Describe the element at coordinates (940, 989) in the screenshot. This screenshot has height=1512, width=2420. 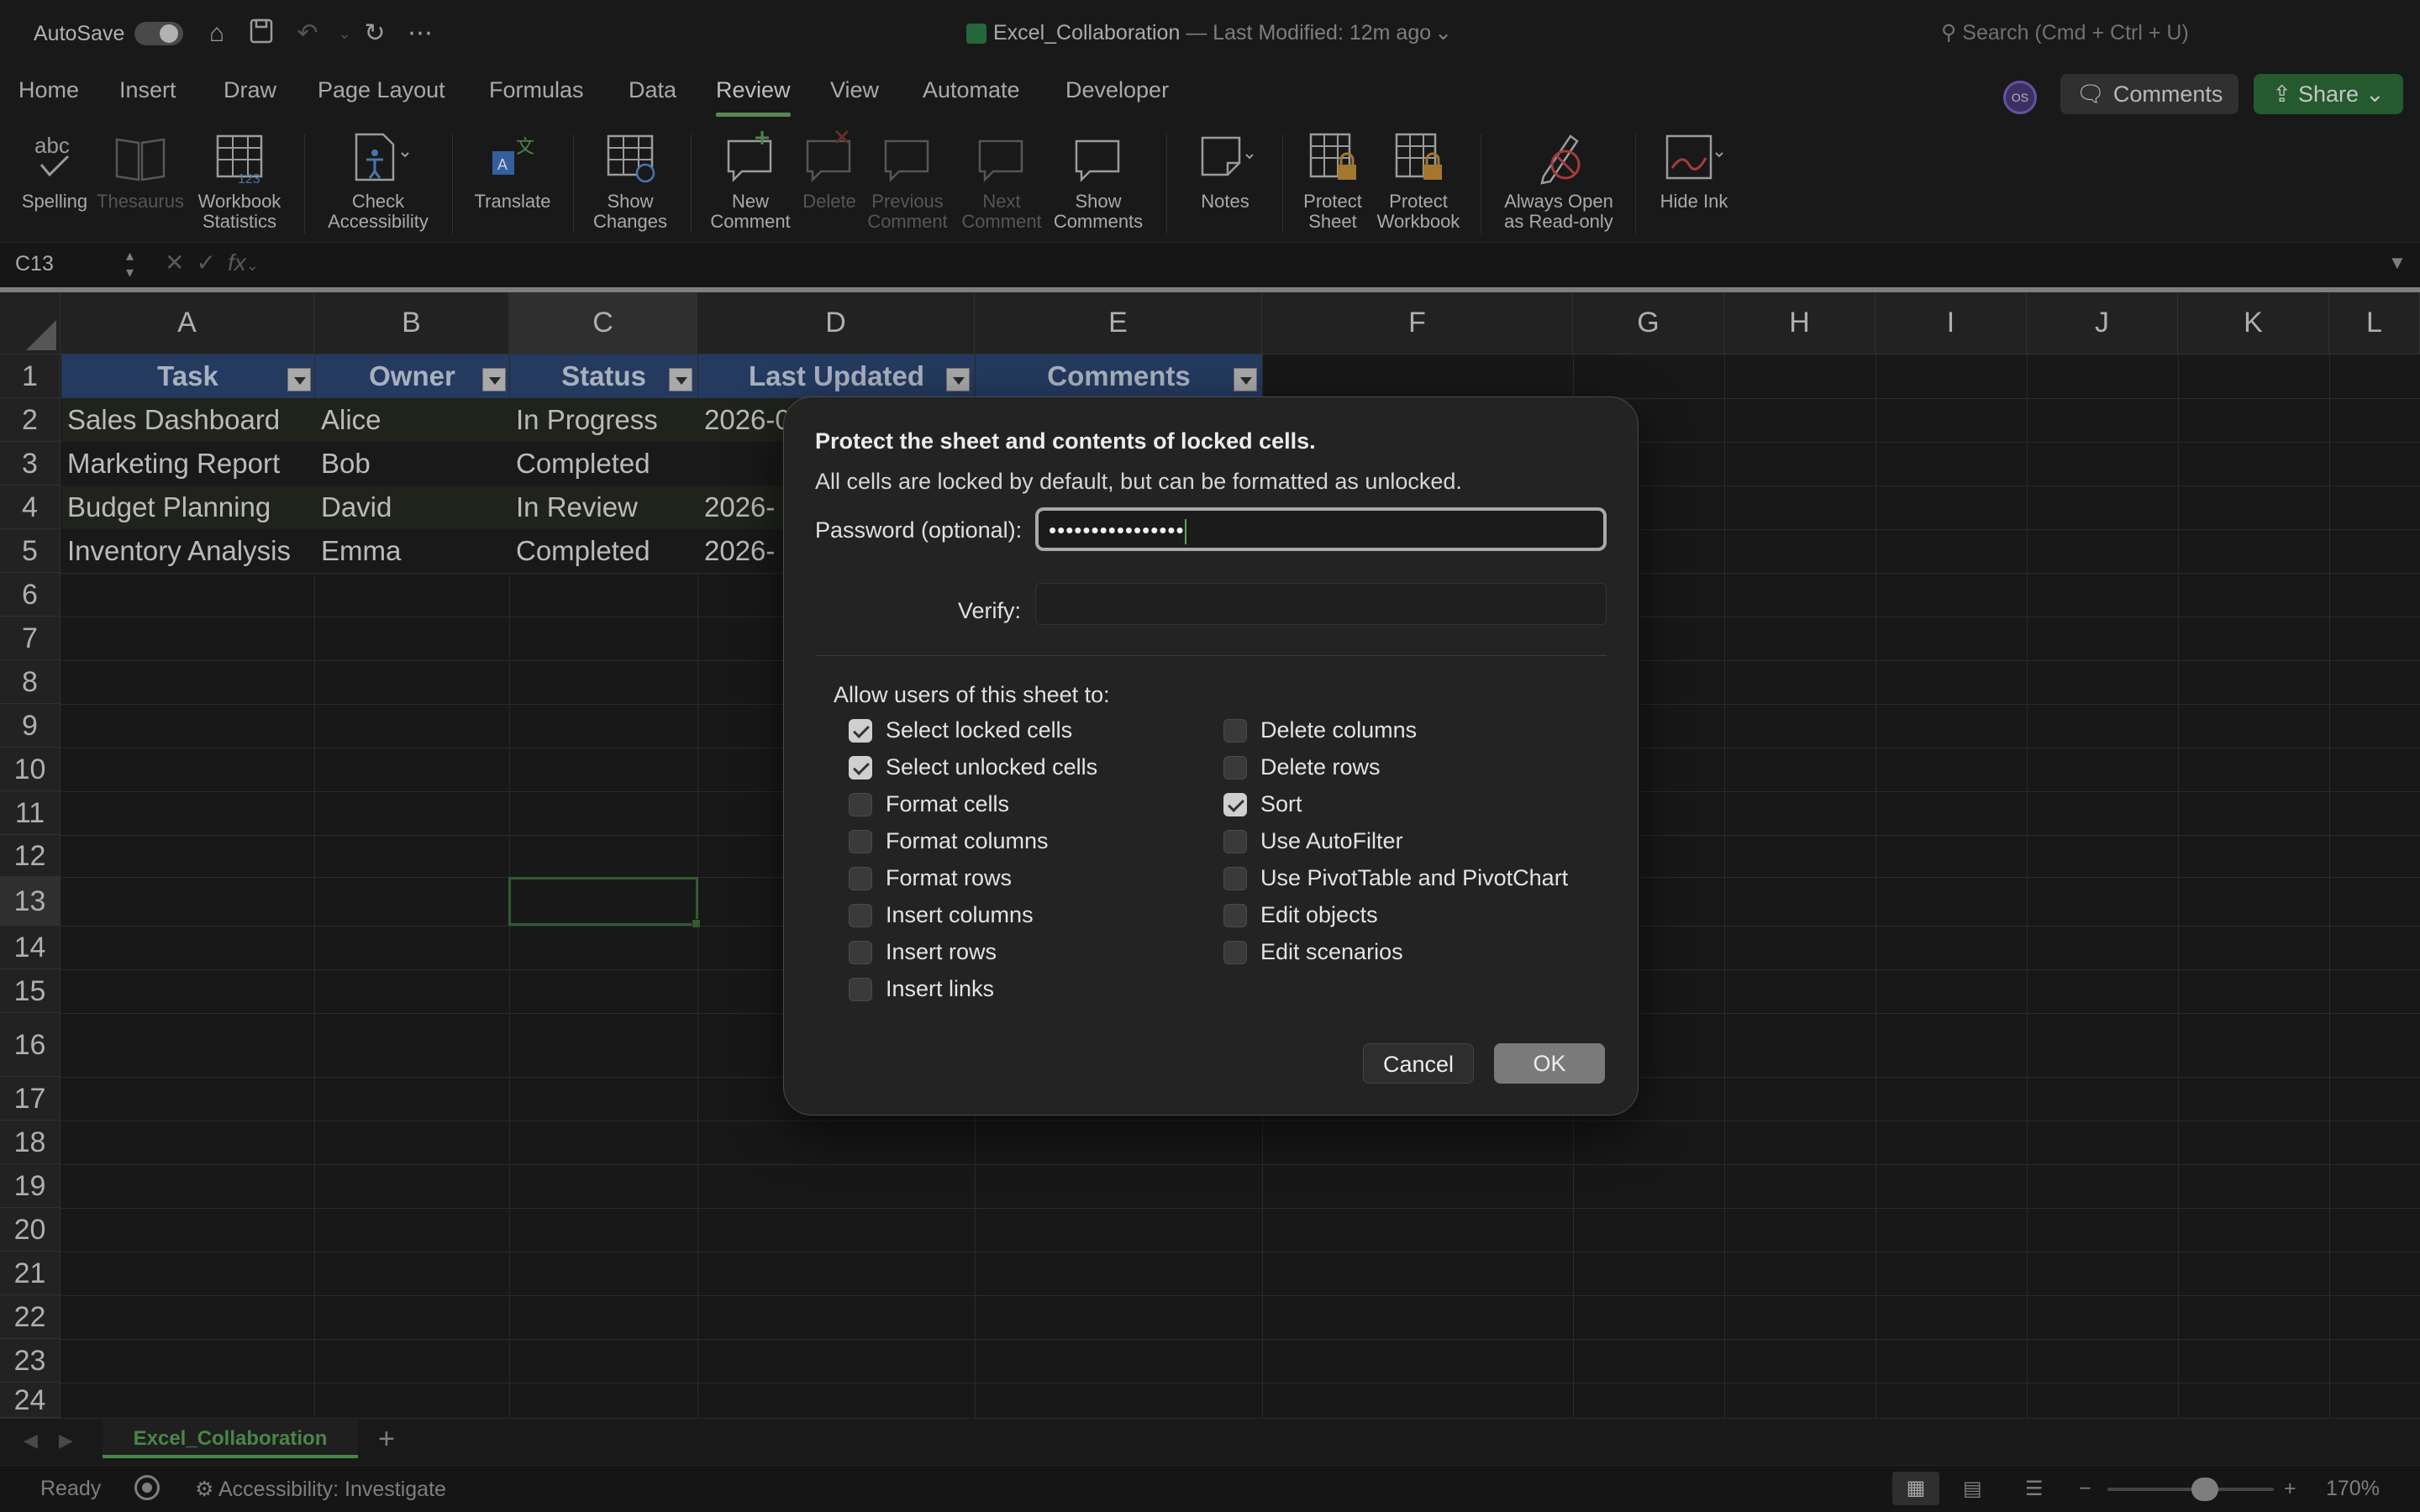
I see `checkbox-label: Insert links` at that location.